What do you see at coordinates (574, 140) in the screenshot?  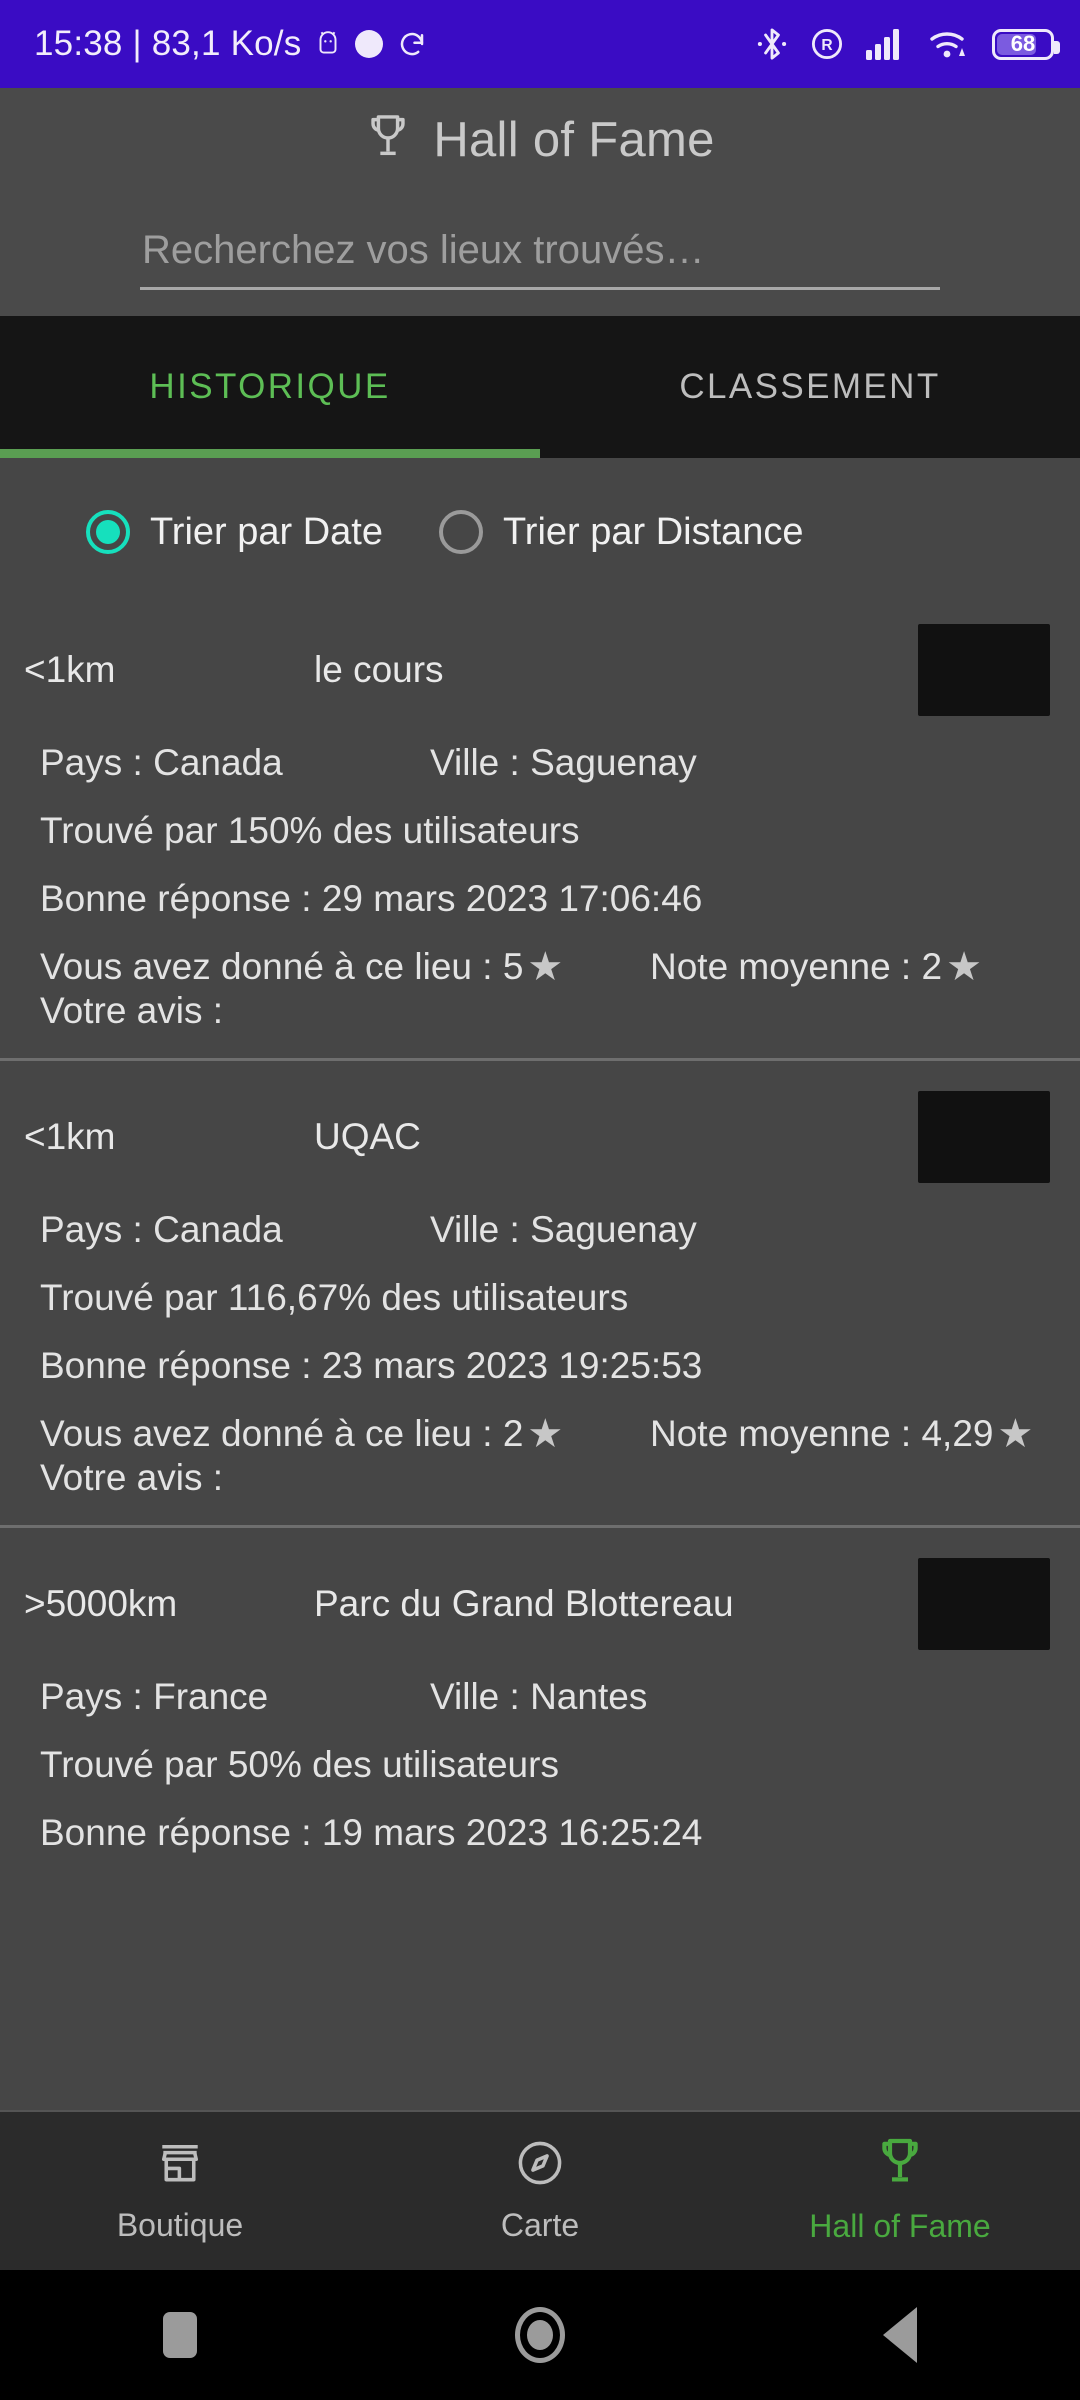 I see `page-title: Hall of Fame` at bounding box center [574, 140].